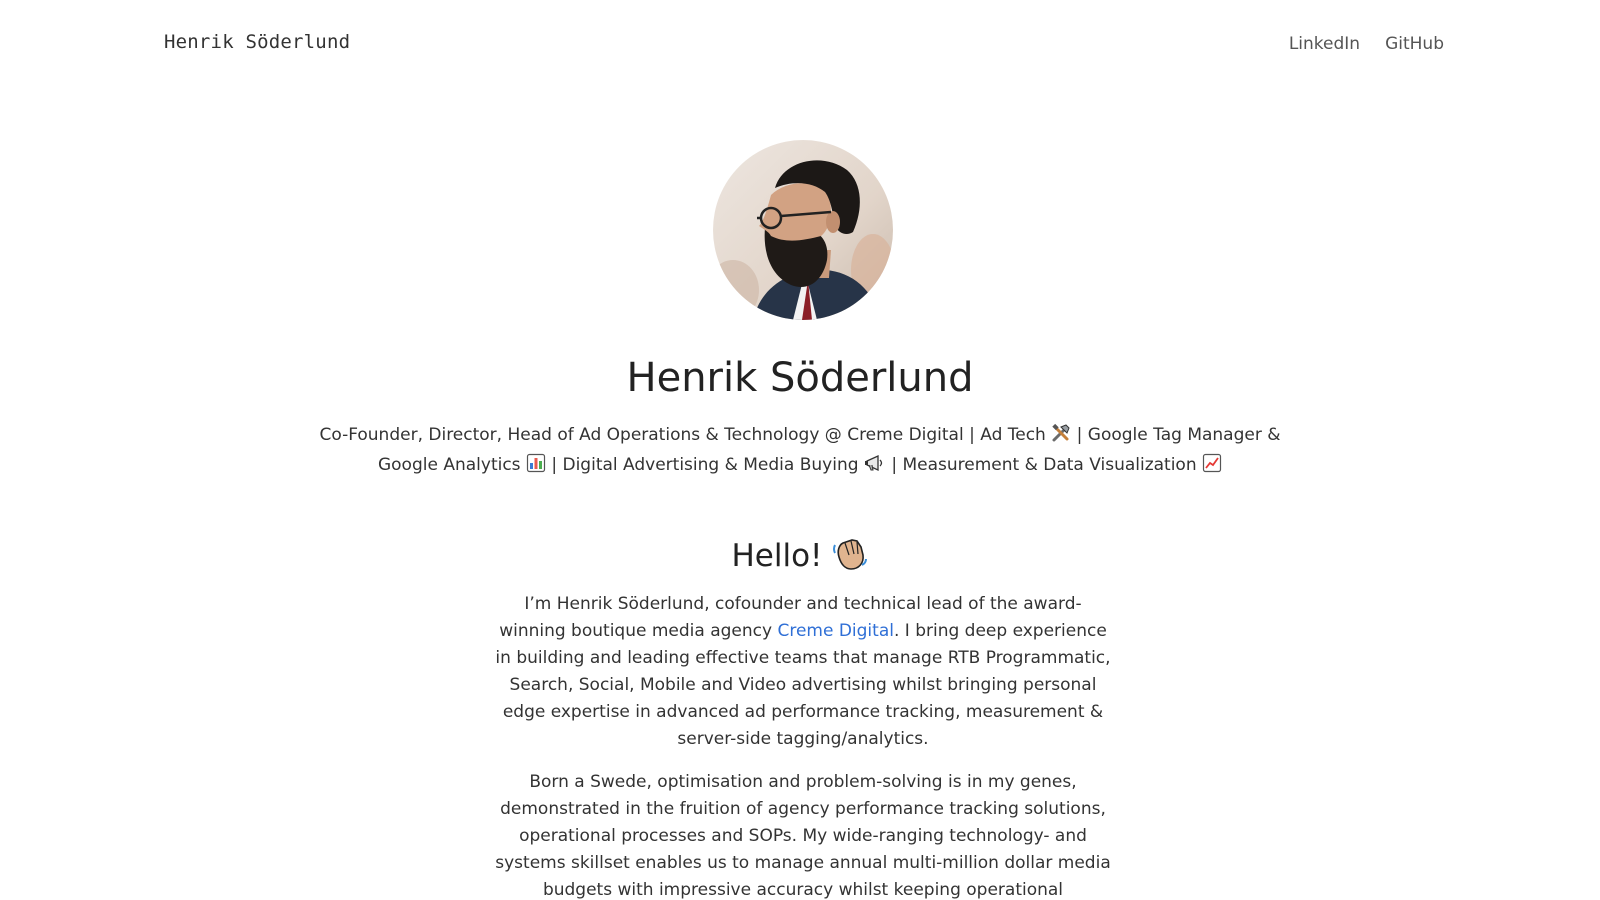 The width and height of the screenshot is (1600, 900). What do you see at coordinates (1414, 44) in the screenshot?
I see `nav-link-github: GitHub` at bounding box center [1414, 44].